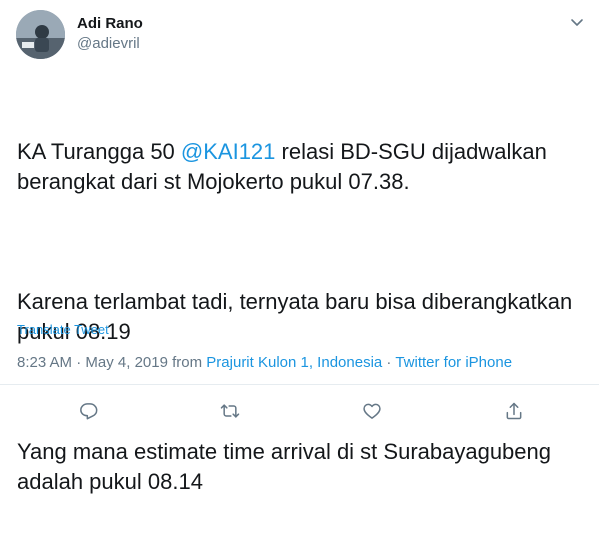 The image size is (599, 557). Describe the element at coordinates (63, 329) in the screenshot. I see `translate-tweet-link: Translate Tweet` at that location.